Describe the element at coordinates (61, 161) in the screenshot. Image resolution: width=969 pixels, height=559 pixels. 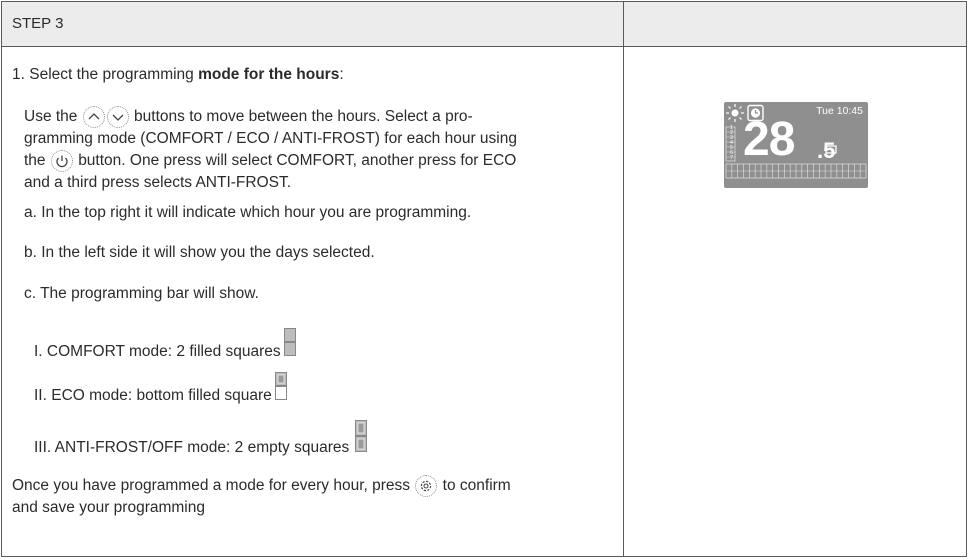
I see `power-icon` at that location.